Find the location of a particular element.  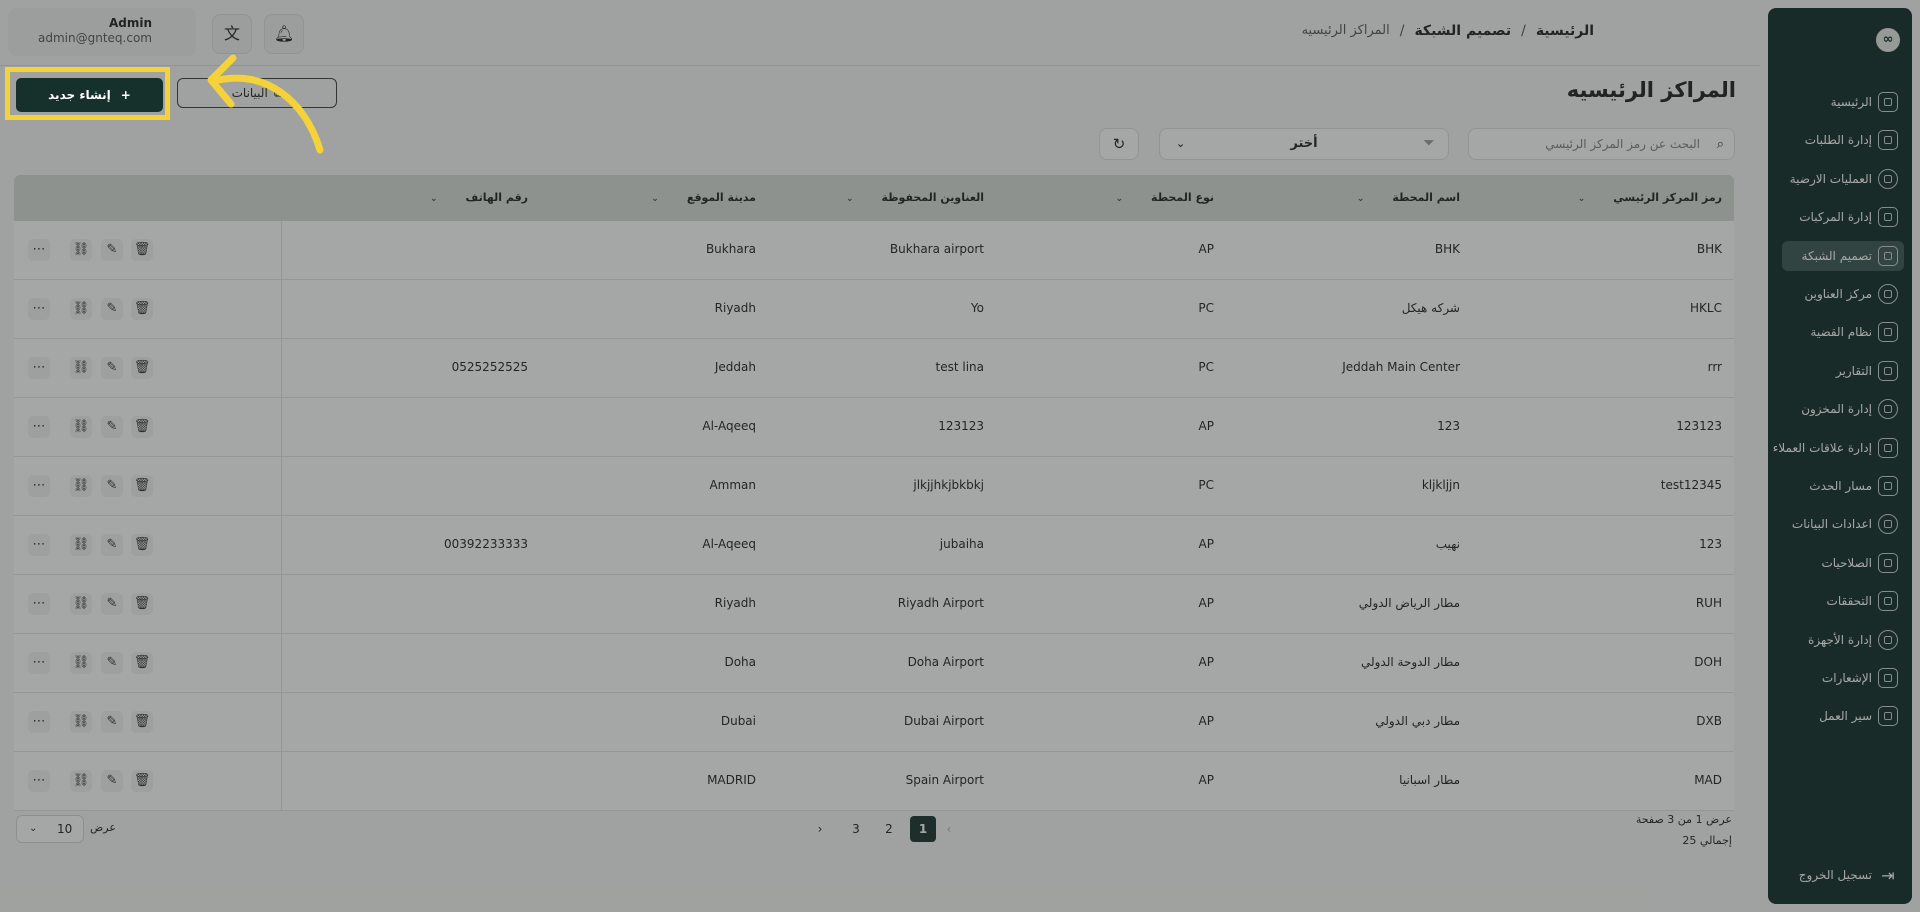

sidebar-item-9: إدارة علاقات العملاء is located at coordinates (1838, 448).